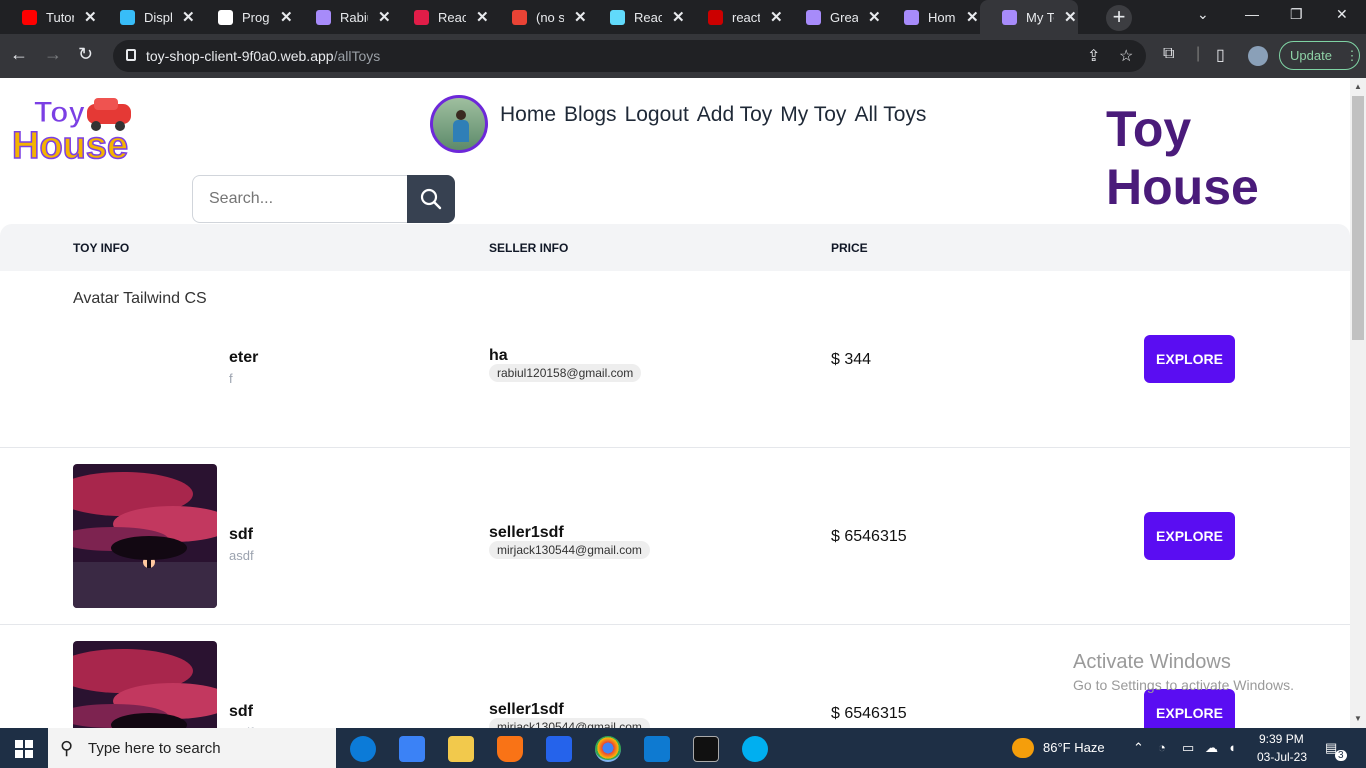 The width and height of the screenshot is (1366, 768). I want to click on volume-icon: ◖, so click(1232, 747).